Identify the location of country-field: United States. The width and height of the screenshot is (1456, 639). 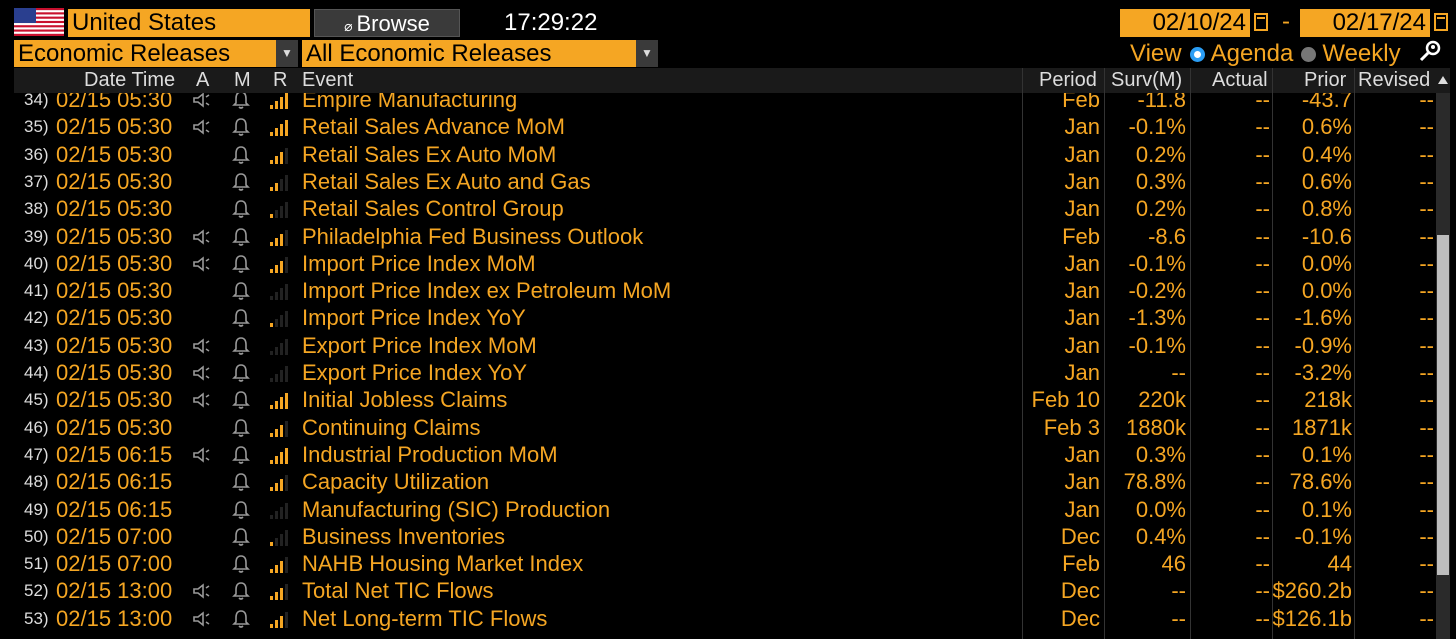
(189, 23).